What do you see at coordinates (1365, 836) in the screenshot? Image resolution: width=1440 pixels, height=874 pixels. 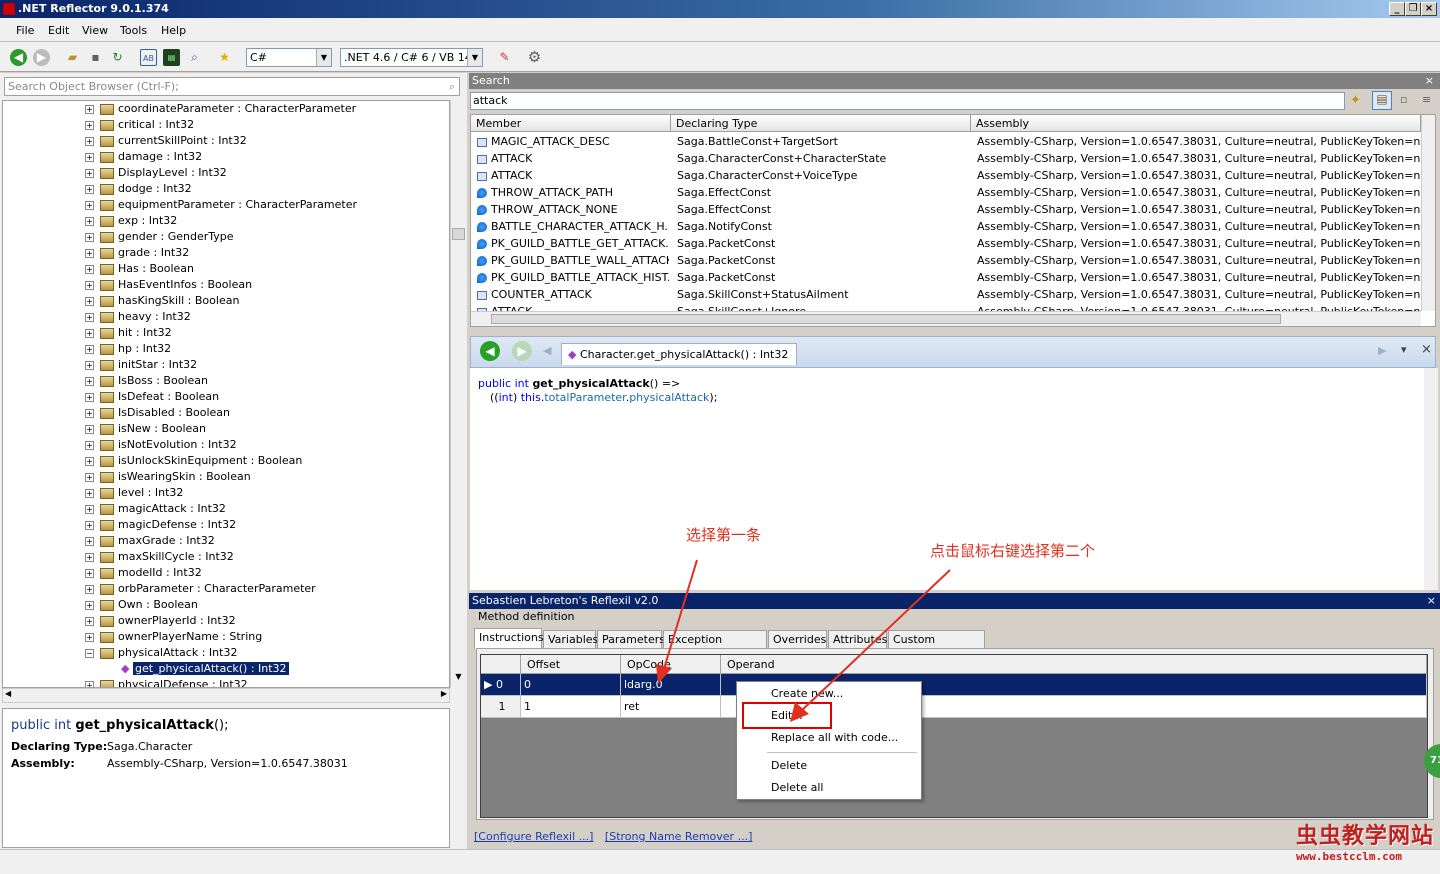 I see `watermark-title: 虫虫教学网站` at bounding box center [1365, 836].